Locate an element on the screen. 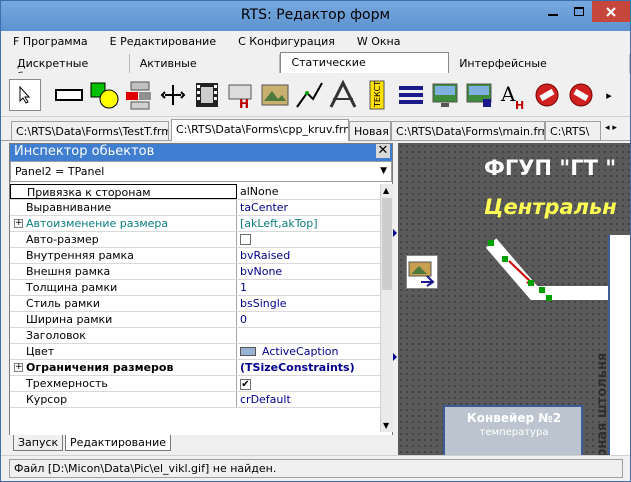  property-row-anchors: + Автоизменение размера [akLeft,akTop] is located at coordinates (195, 224).